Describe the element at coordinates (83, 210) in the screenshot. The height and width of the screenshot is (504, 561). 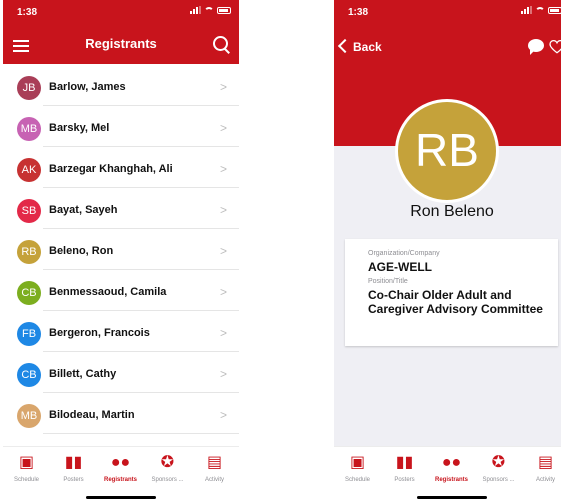
I see `registrant-name: Bayat, Sayeh` at that location.